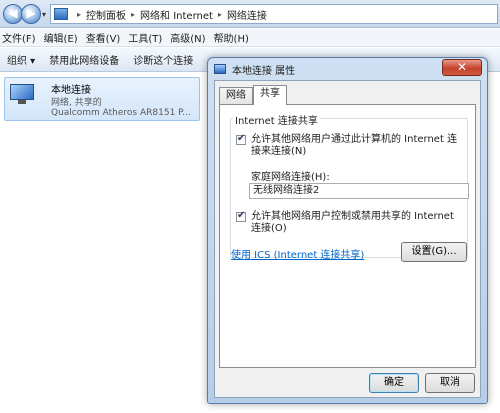 This screenshot has width=500, height=413. What do you see at coordinates (21, 37) in the screenshot?
I see `menu-file: 文件(F)` at bounding box center [21, 37].